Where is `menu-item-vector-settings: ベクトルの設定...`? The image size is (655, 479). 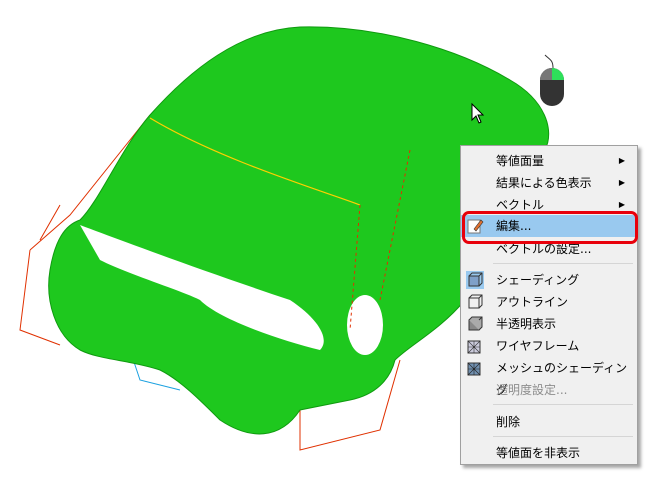
menu-item-vector-settings: ベクトルの設定... is located at coordinates (549, 249).